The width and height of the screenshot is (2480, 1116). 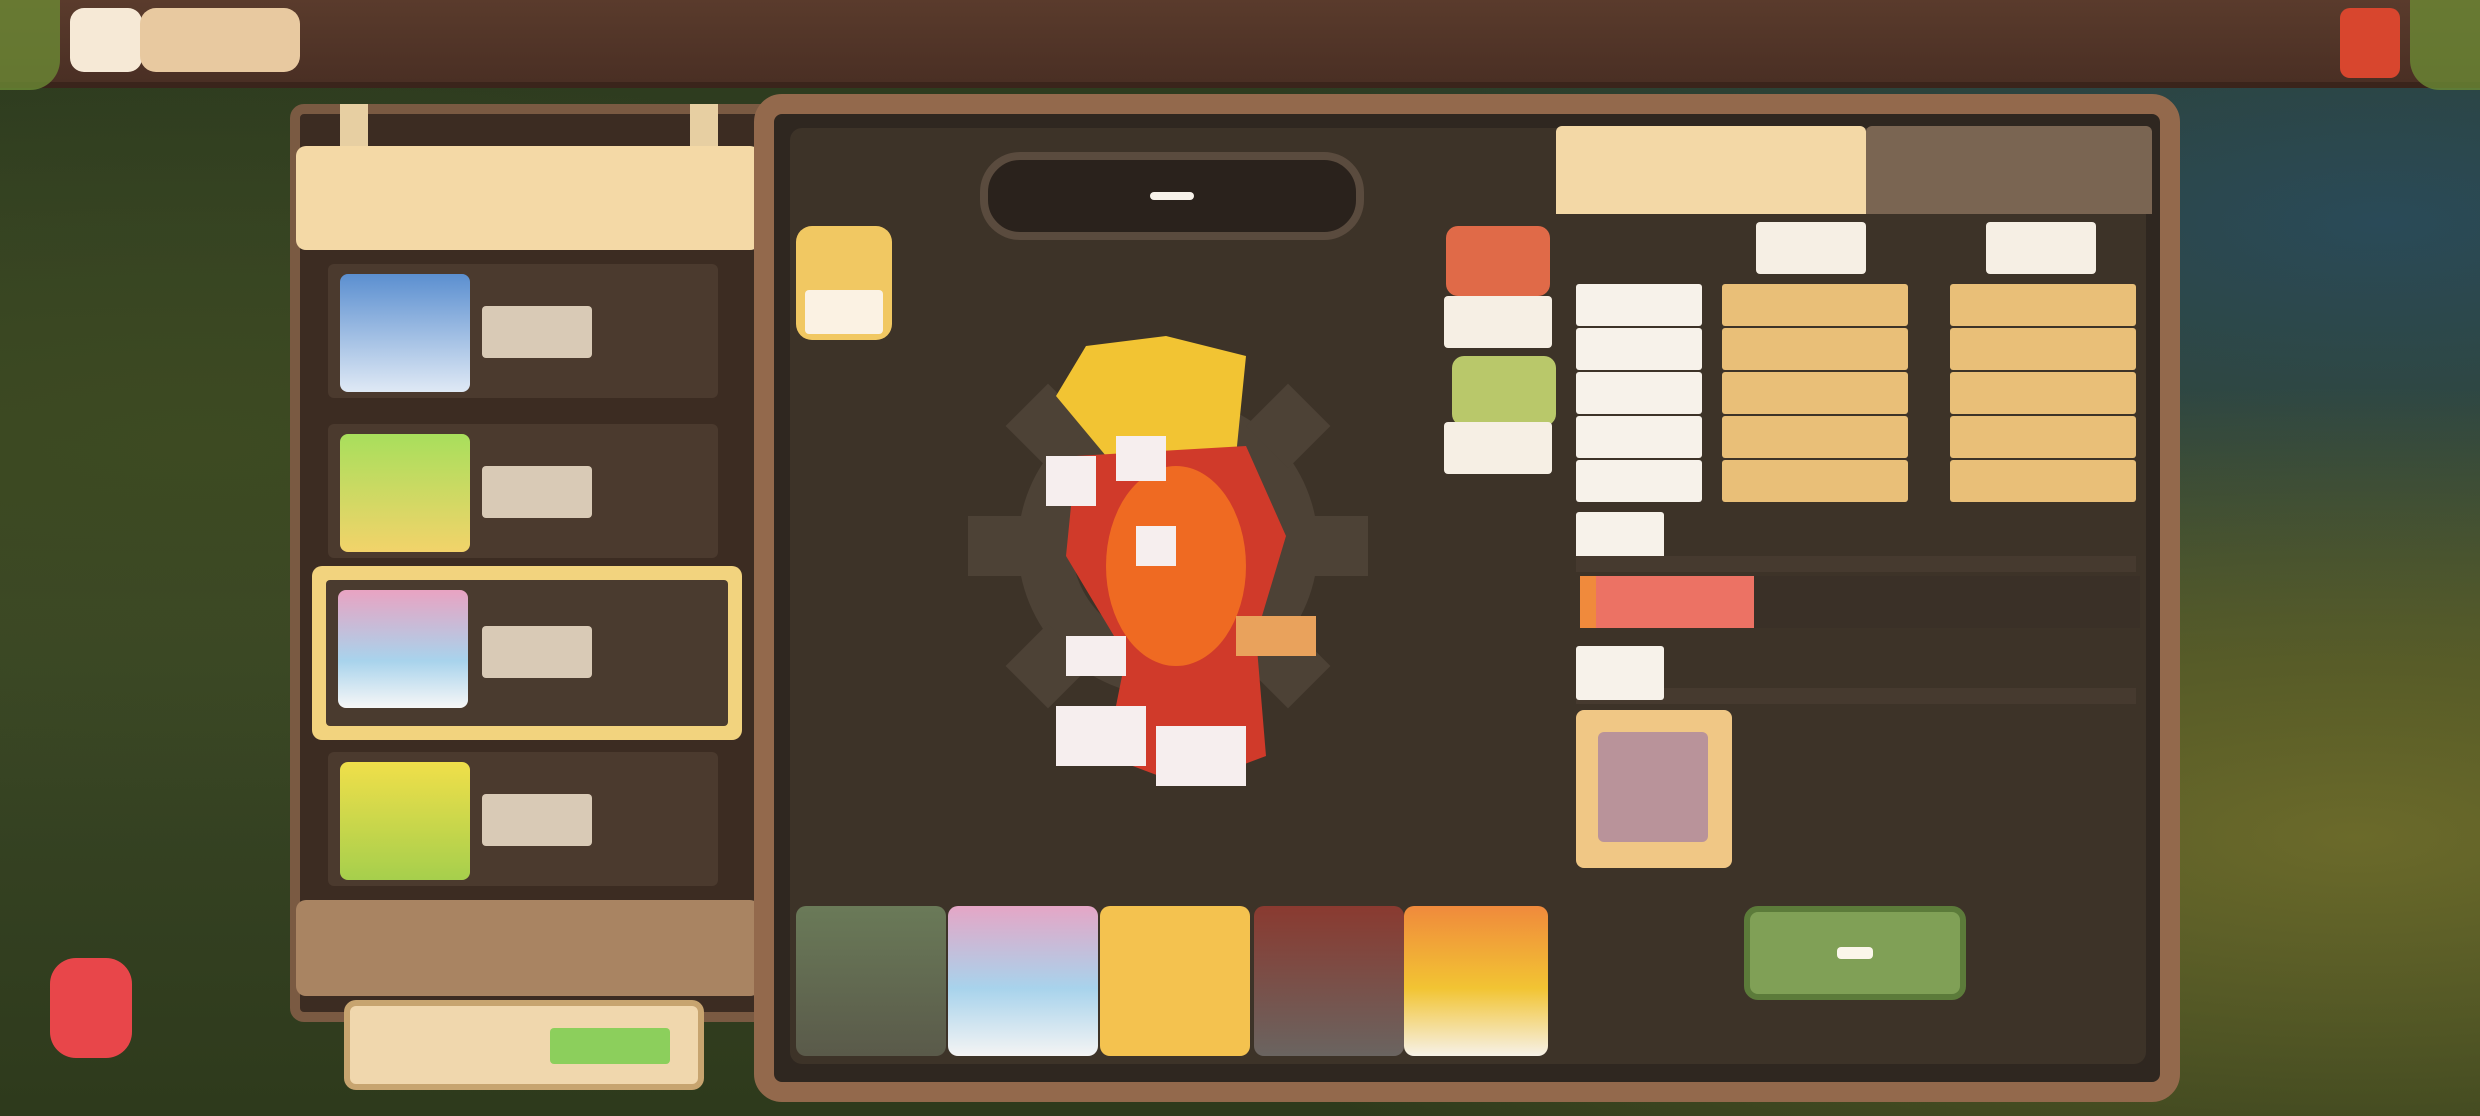 What do you see at coordinates (1620, 673) in the screenshot?
I see `equip-label` at bounding box center [1620, 673].